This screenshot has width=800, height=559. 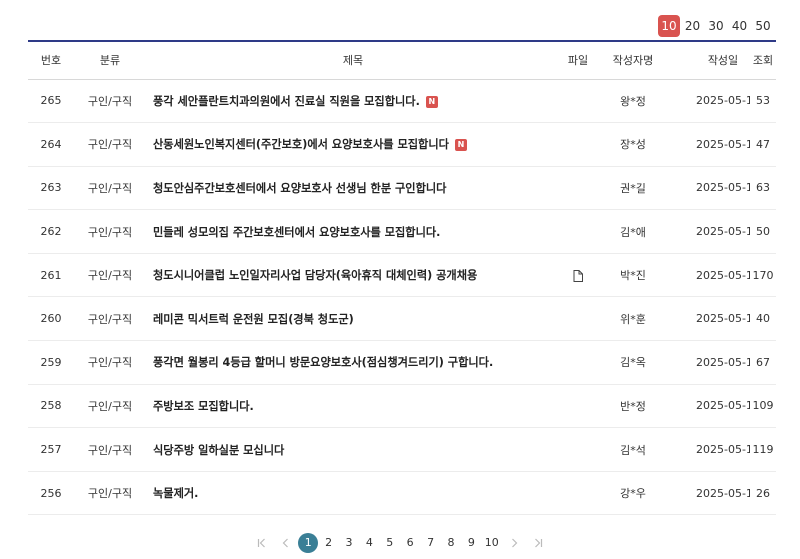 What do you see at coordinates (308, 543) in the screenshot?
I see `page-link-1: 1` at bounding box center [308, 543].